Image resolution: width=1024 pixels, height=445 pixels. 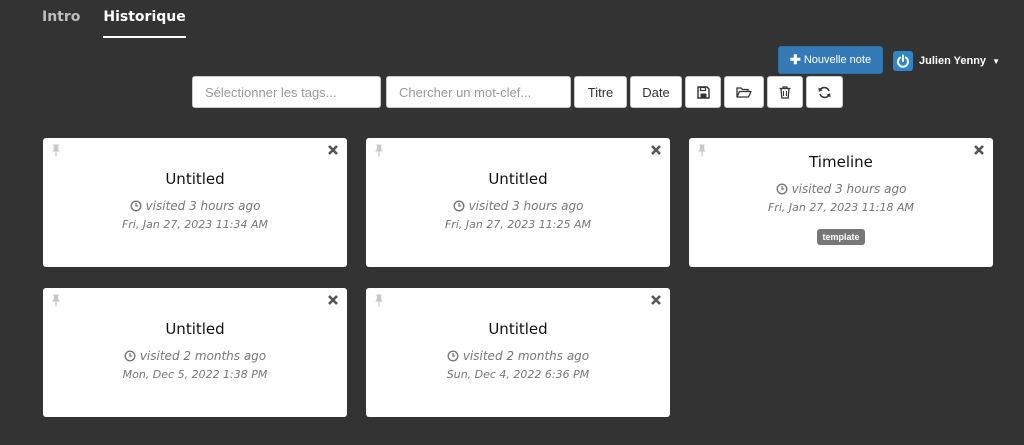 I want to click on power-icon, so click(x=903, y=61).